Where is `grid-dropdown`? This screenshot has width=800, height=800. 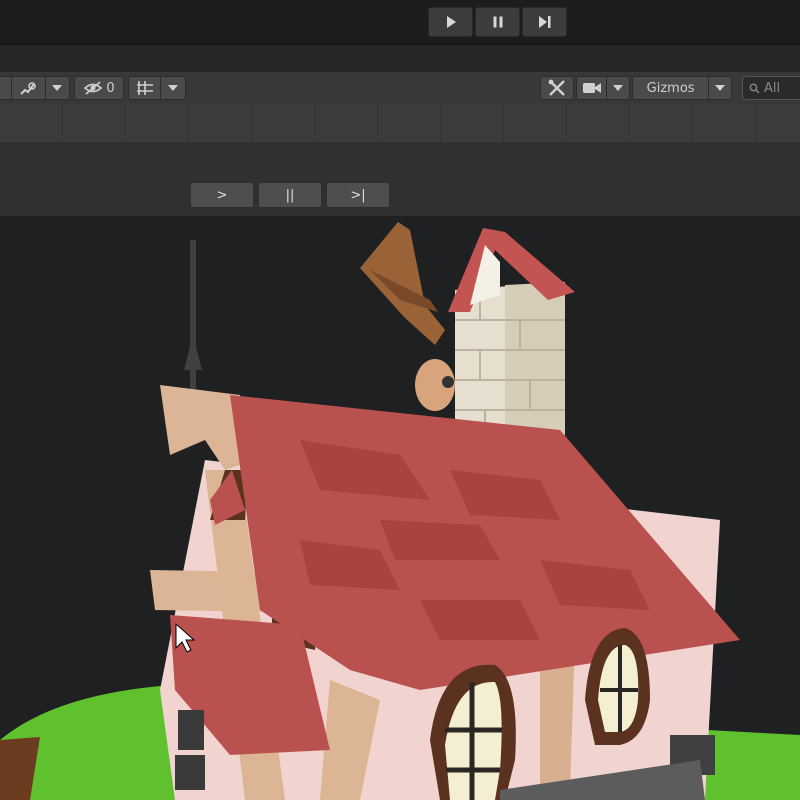 grid-dropdown is located at coordinates (173, 88).